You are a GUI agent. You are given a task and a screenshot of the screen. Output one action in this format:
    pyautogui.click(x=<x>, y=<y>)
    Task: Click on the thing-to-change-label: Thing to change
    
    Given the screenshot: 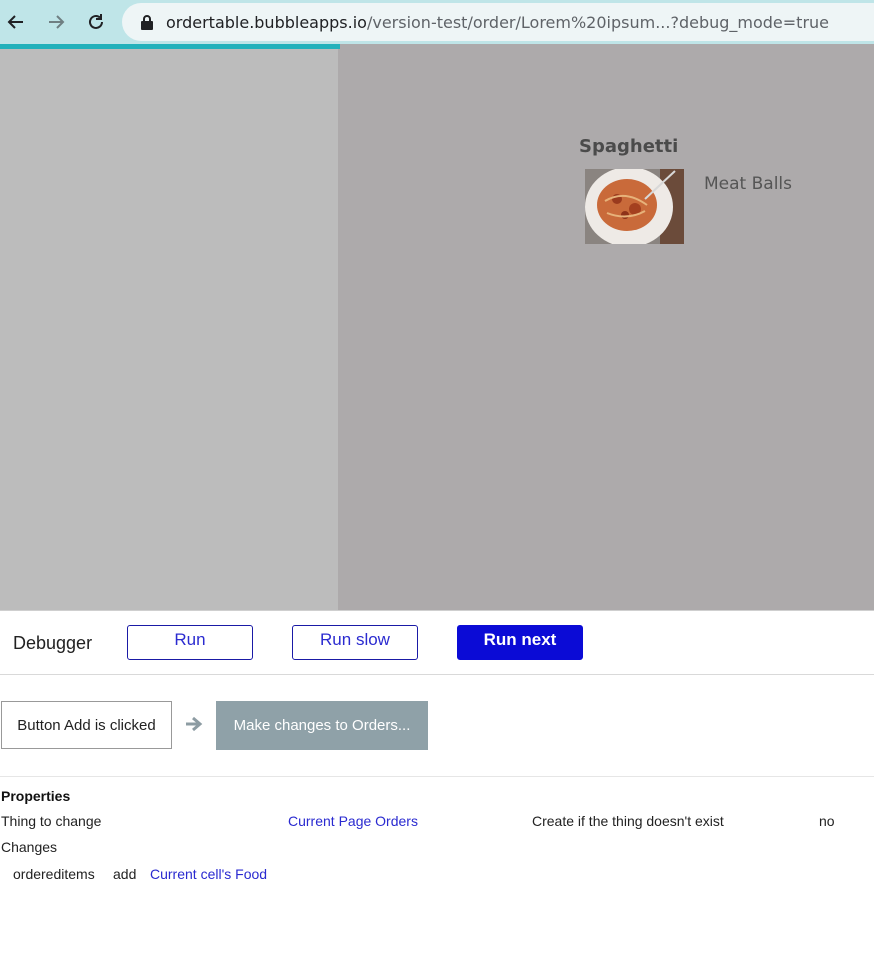 What is the action you would take?
    pyautogui.click(x=51, y=821)
    